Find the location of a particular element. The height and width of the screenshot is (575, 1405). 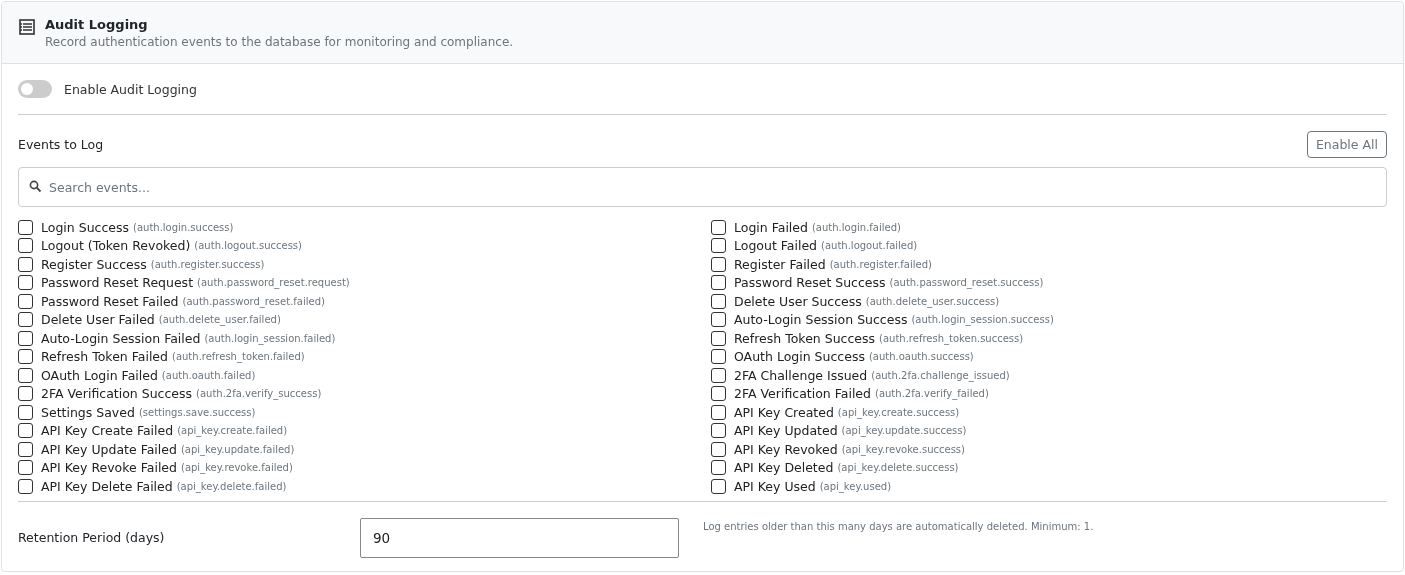

events-heading: Events to Log is located at coordinates (61, 144).